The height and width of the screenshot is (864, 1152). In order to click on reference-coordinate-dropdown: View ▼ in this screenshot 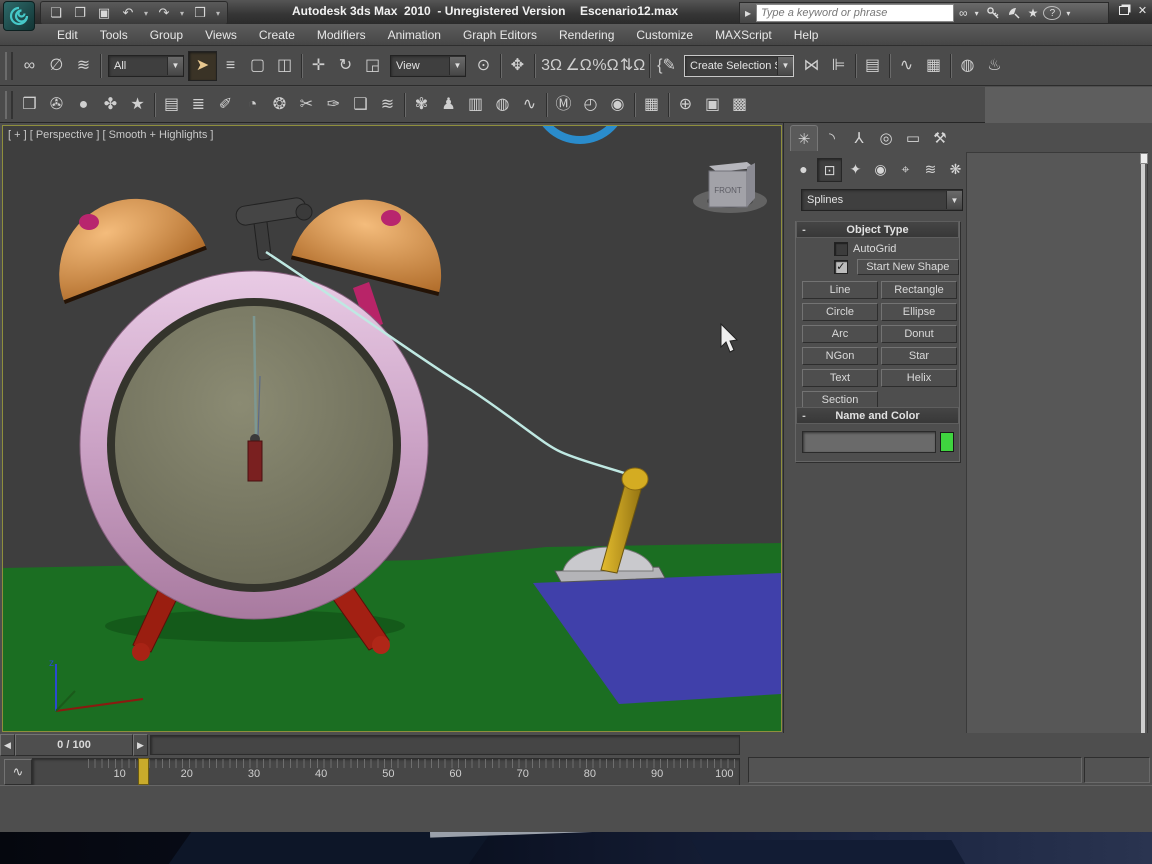, I will do `click(428, 65)`.